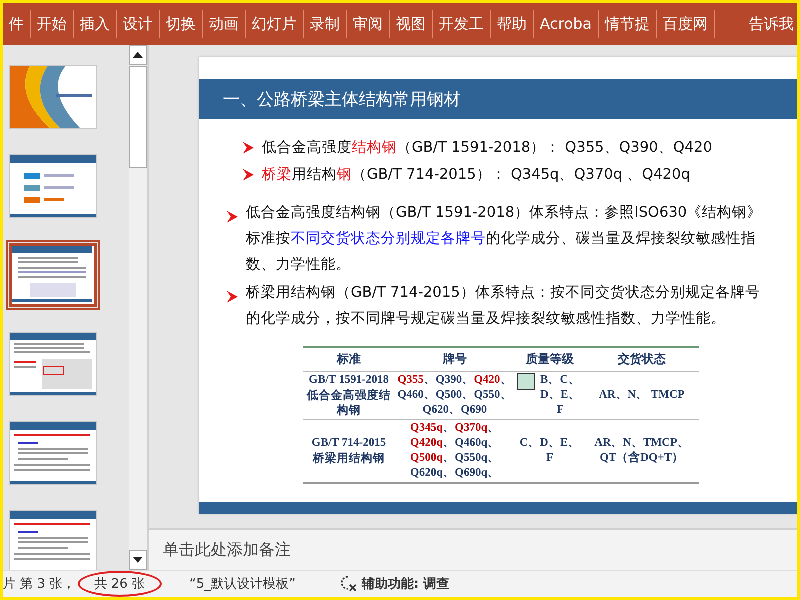  Describe the element at coordinates (642, 451) in the screenshot. I see `table-cell-text: AR、N、TMCP、QT（含DQ+T）` at that location.